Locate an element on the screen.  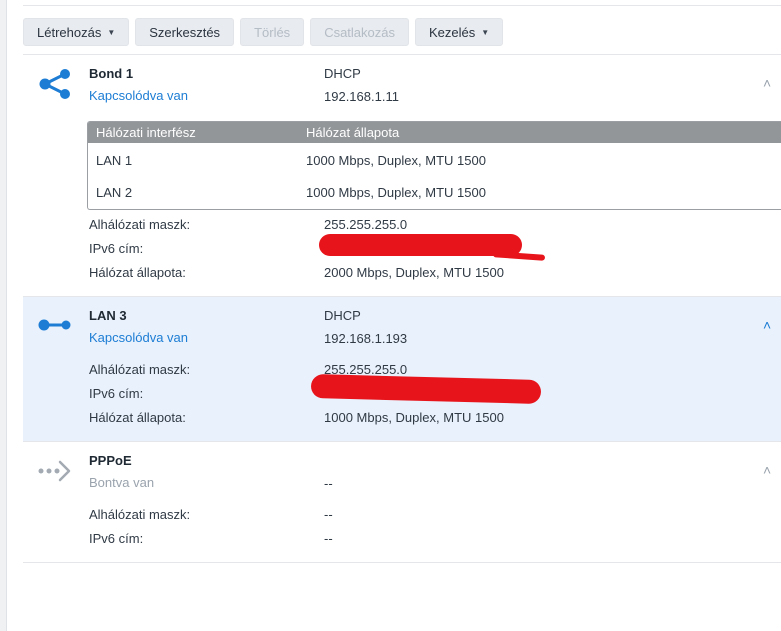
edit-button-label: Szerkesztés is located at coordinates (185, 32).